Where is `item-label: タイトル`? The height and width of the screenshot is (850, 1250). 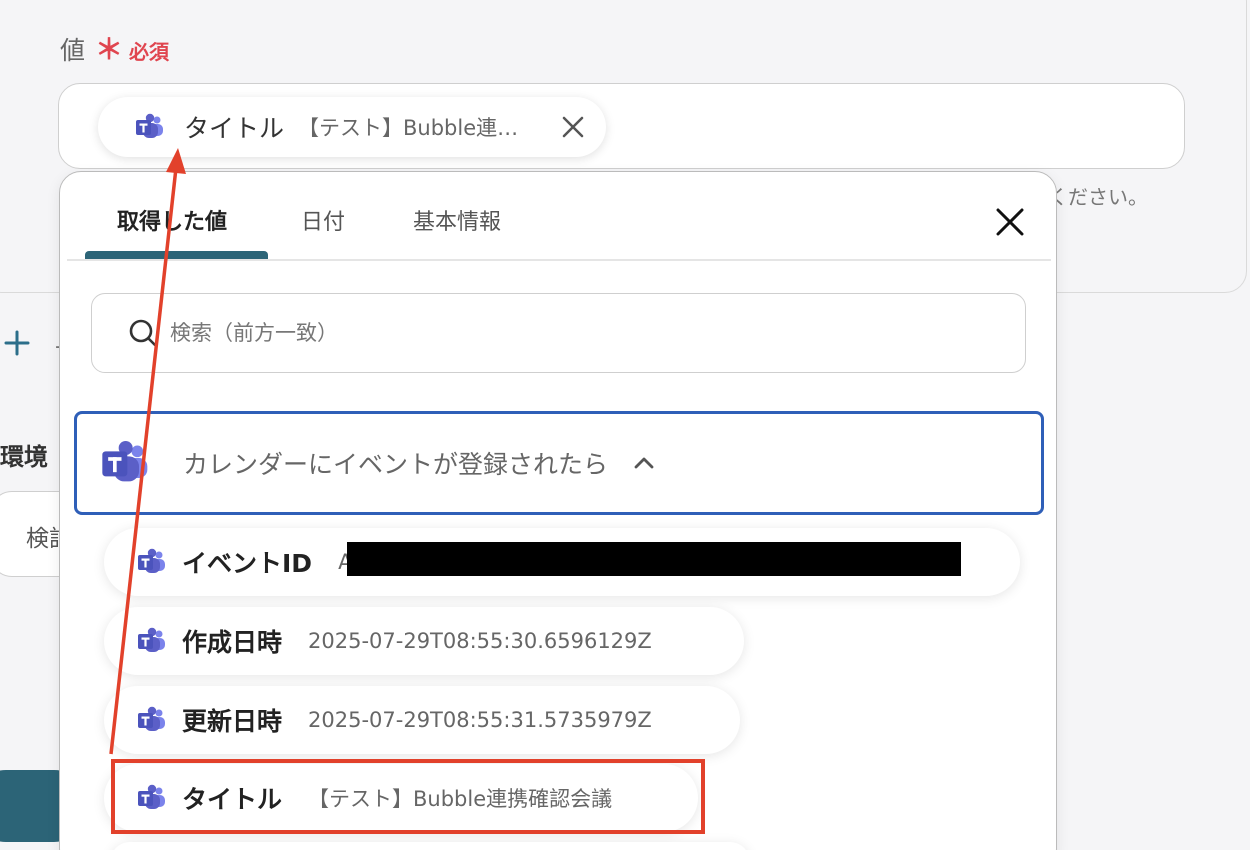
item-label: タイトル is located at coordinates (232, 799).